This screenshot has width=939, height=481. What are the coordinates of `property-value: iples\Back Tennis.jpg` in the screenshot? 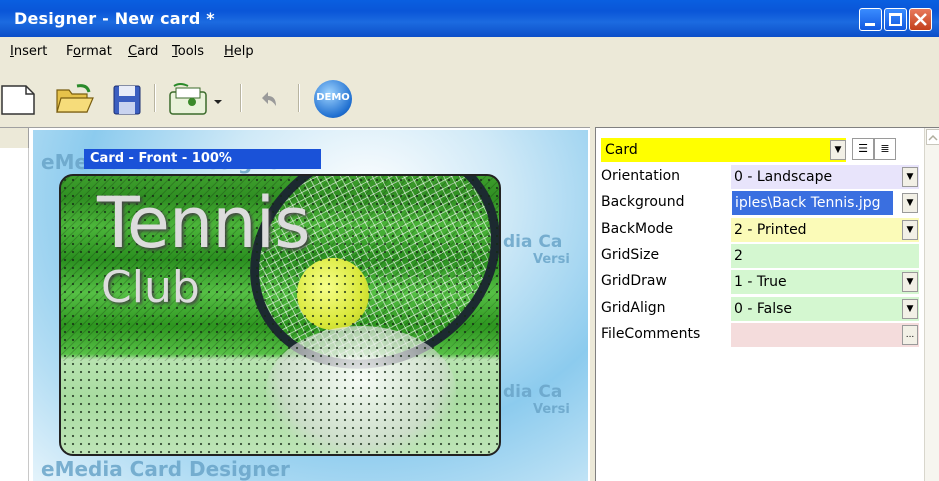 It's located at (812, 203).